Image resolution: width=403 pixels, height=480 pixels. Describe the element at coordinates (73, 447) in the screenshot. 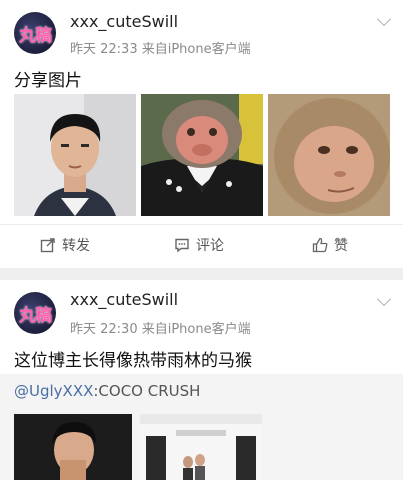

I see `quoted-image-man` at that location.